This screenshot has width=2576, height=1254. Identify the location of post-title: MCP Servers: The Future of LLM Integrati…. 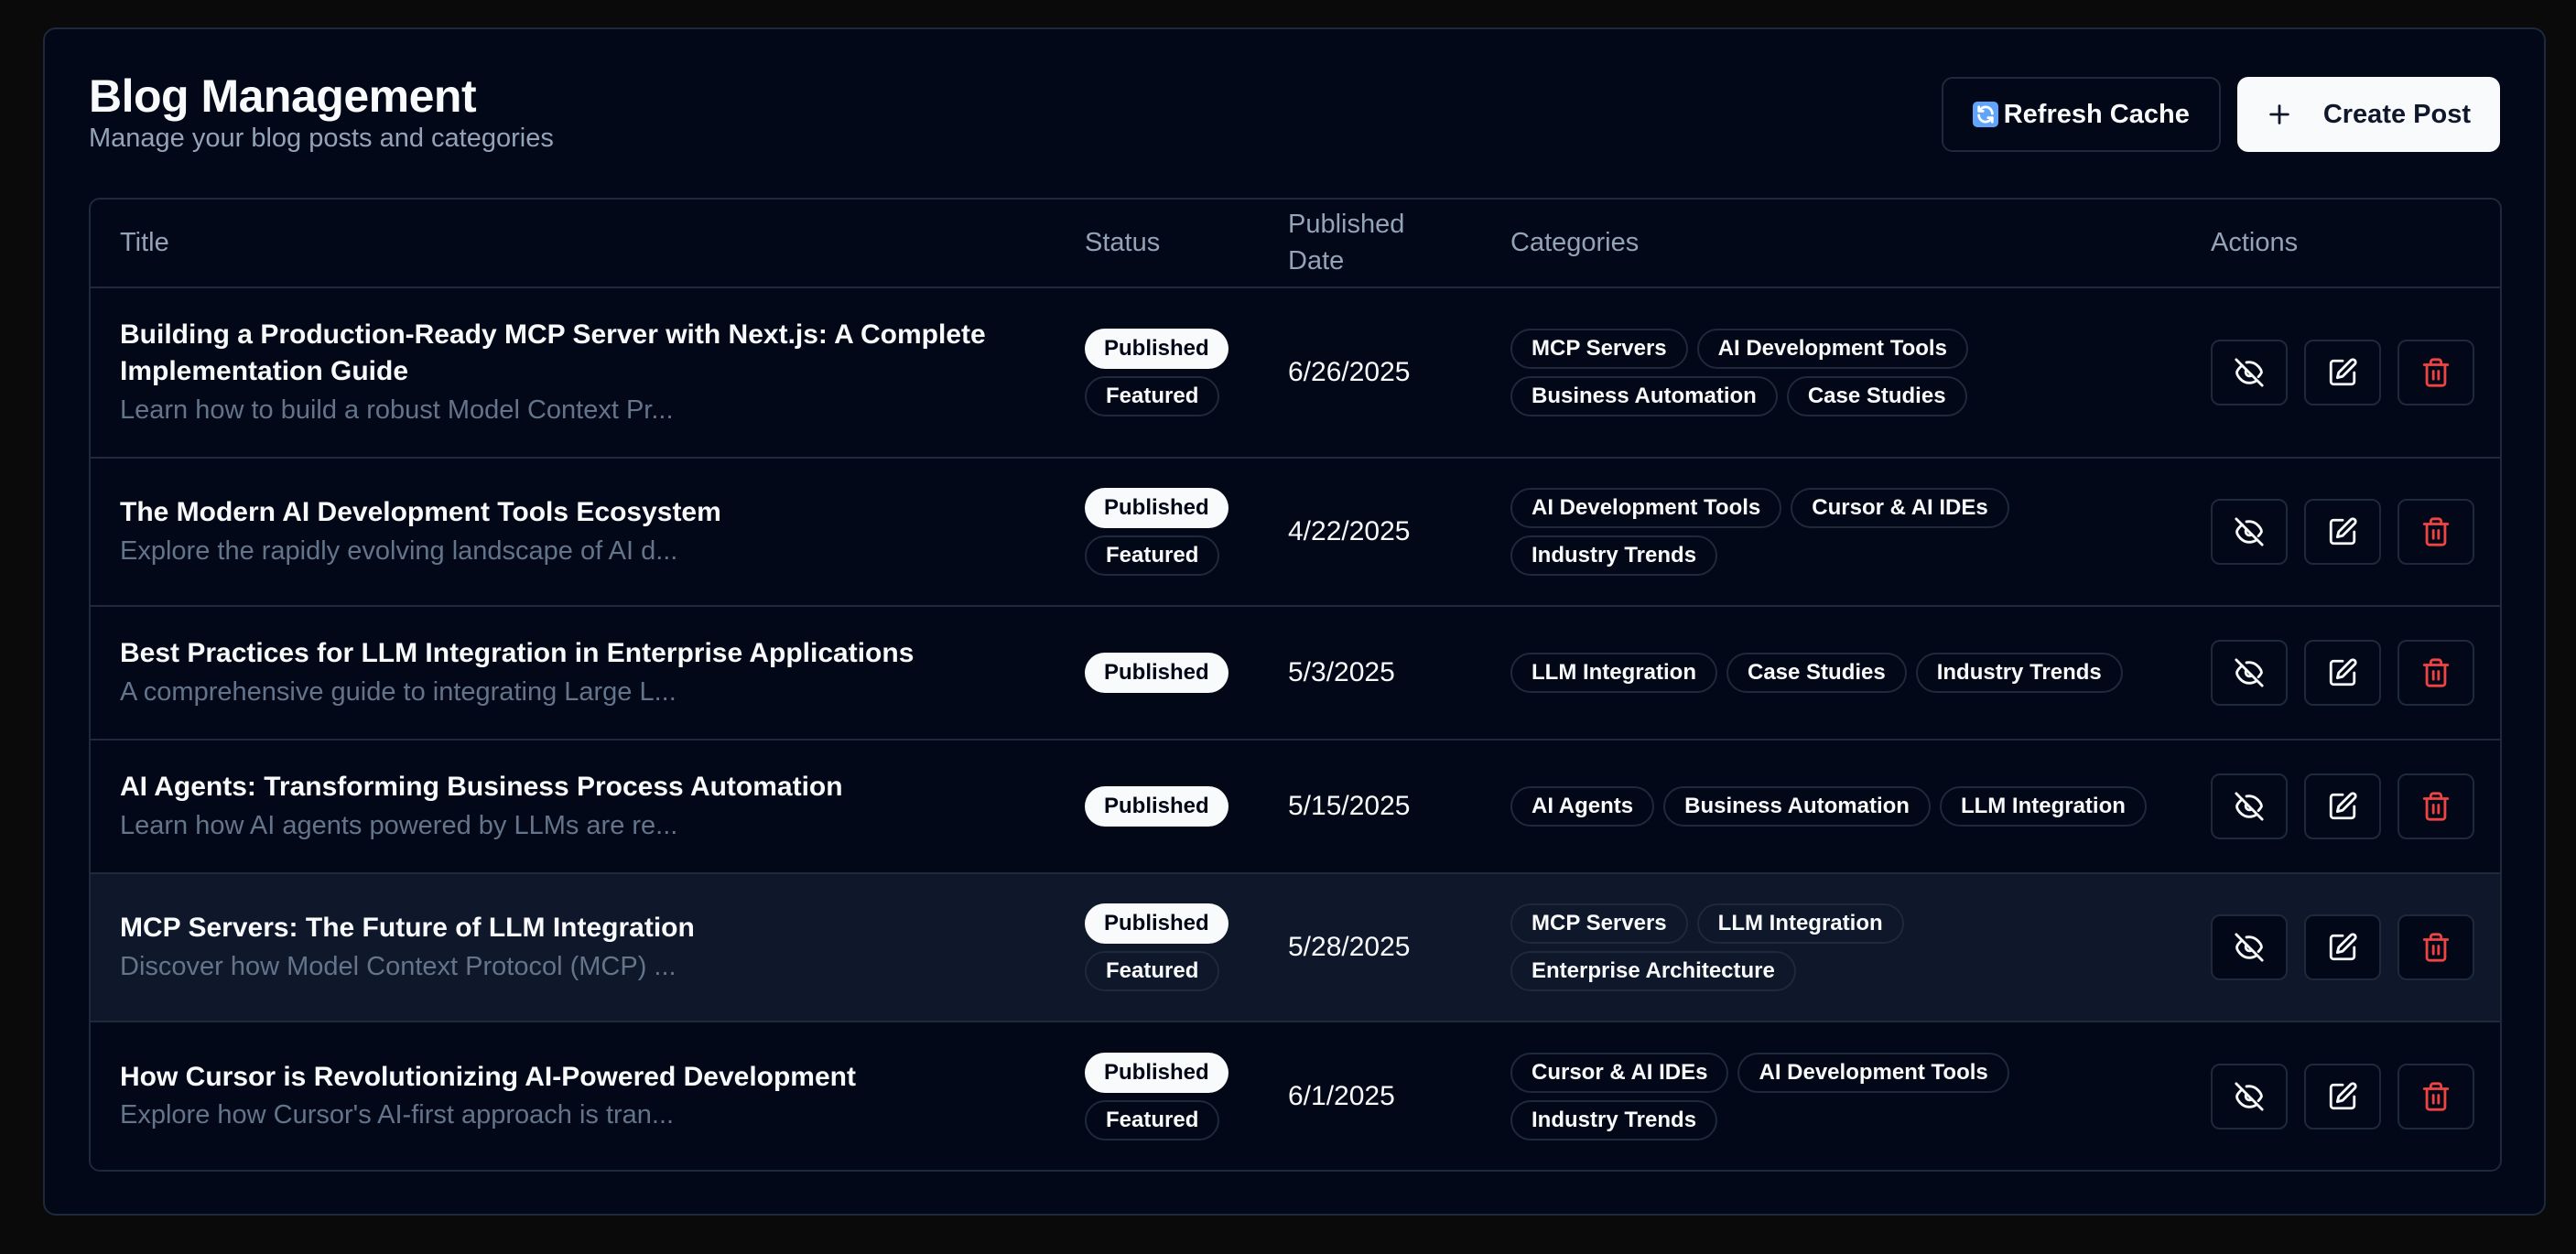
(408, 928).